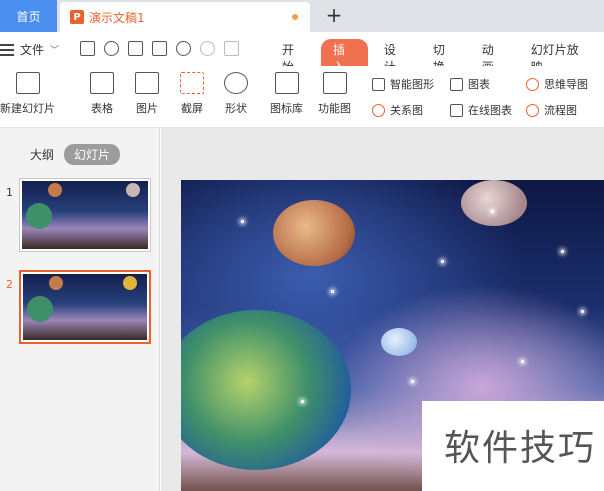  What do you see at coordinates (302, 54) in the screenshot?
I see `menu-bar: 文件 ﹀ 开始 插入 设计 切换 动画 幻灯片放映` at bounding box center [302, 54].